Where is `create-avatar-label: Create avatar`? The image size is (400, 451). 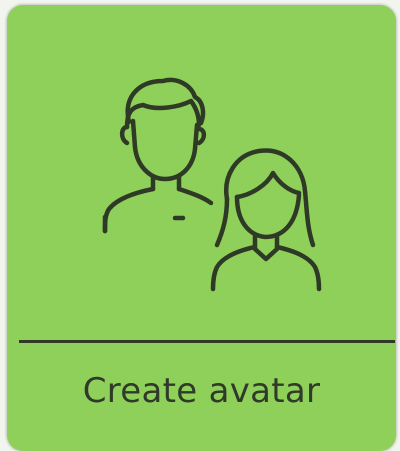 create-avatar-label: Create avatar is located at coordinates (201, 391).